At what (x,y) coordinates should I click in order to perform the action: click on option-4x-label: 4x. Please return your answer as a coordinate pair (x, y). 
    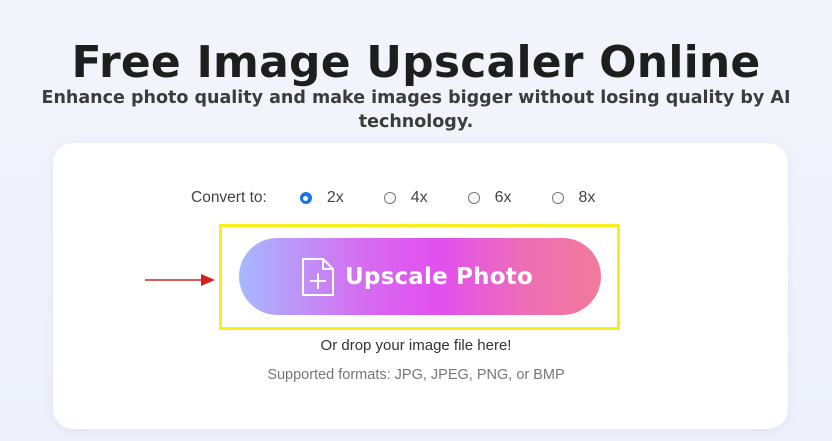
    Looking at the image, I should click on (419, 198).